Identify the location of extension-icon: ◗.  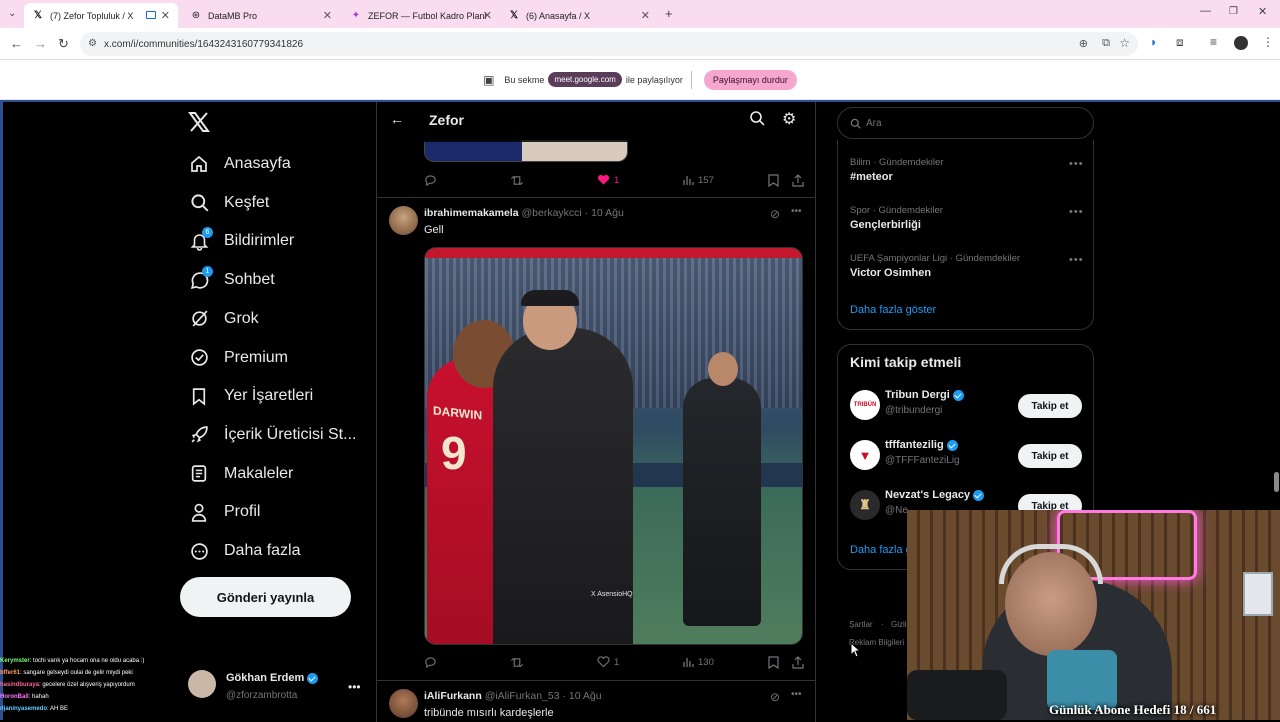
(1153, 42).